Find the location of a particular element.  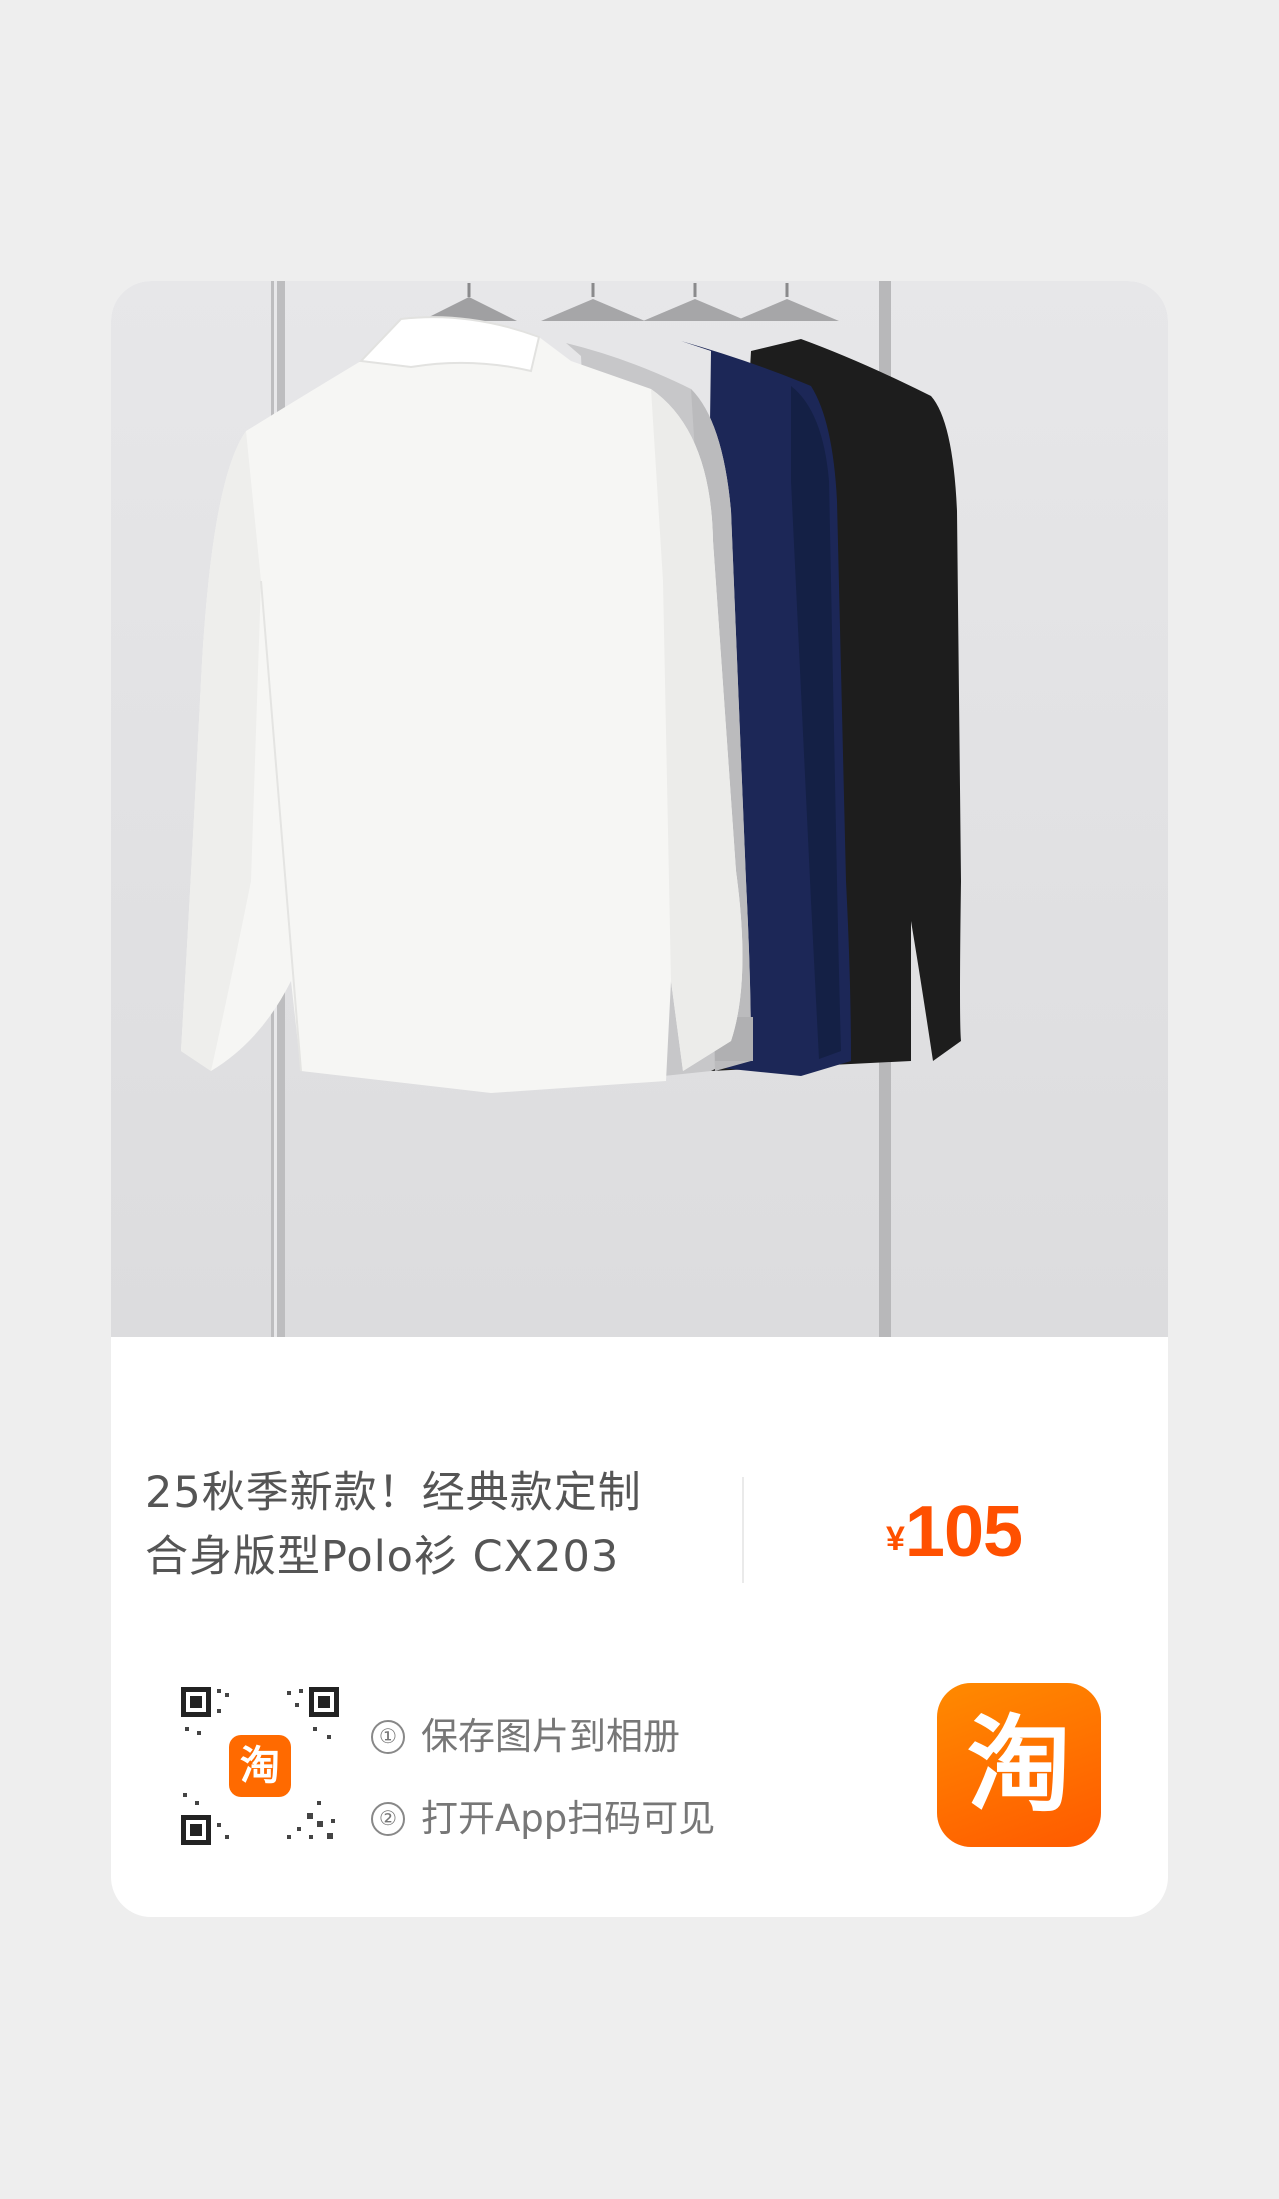

qr-badge-char: 淘 is located at coordinates (260, 1766).